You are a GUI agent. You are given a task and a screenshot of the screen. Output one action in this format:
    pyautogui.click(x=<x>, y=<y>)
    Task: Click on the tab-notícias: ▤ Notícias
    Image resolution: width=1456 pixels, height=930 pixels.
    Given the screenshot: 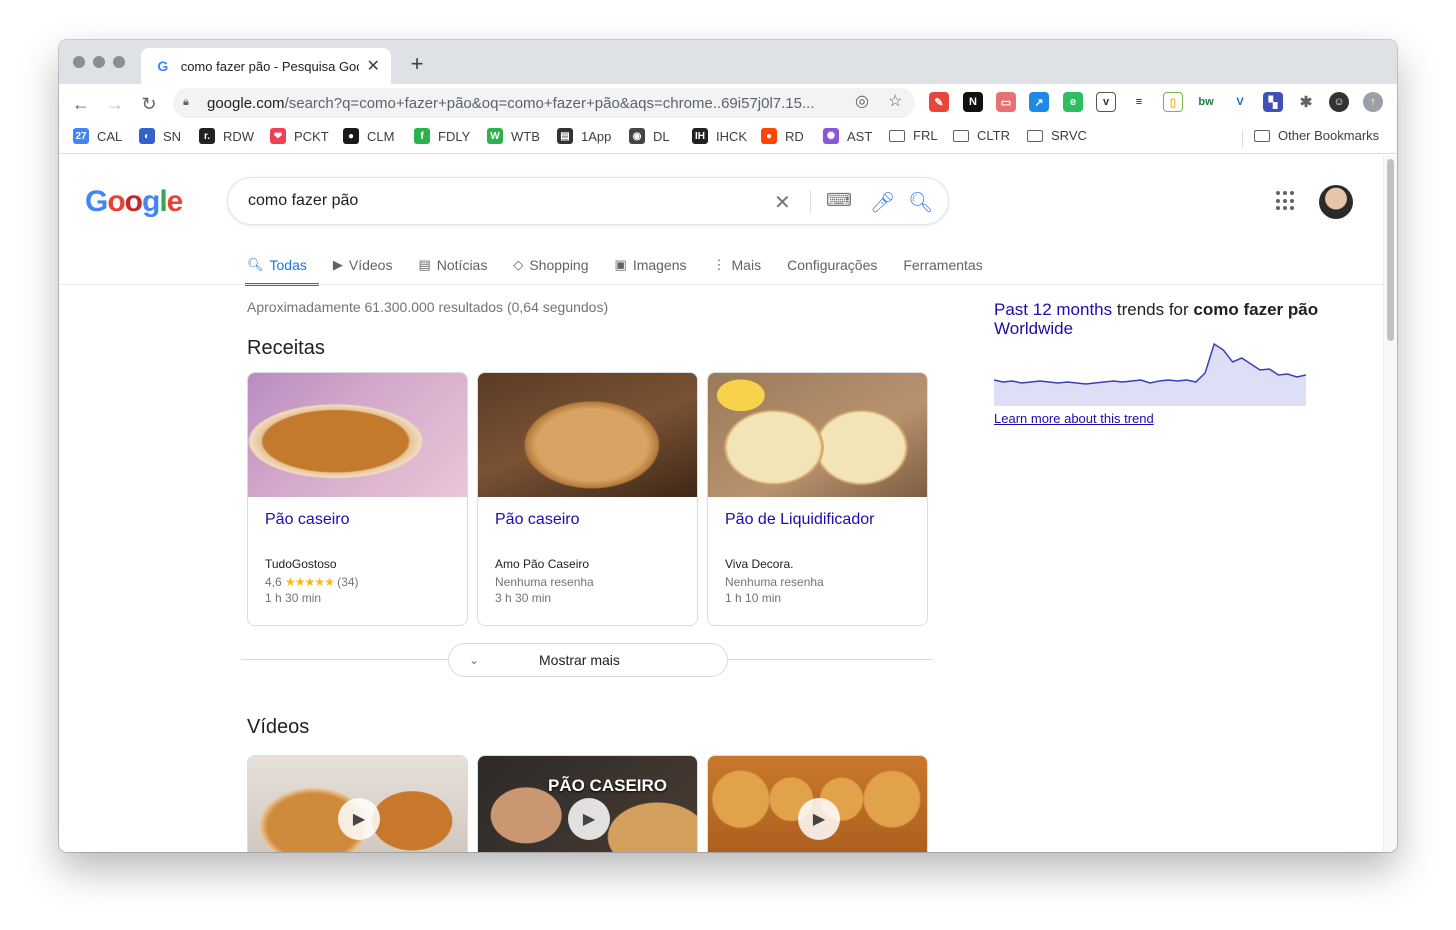 What is the action you would take?
    pyautogui.click(x=452, y=265)
    